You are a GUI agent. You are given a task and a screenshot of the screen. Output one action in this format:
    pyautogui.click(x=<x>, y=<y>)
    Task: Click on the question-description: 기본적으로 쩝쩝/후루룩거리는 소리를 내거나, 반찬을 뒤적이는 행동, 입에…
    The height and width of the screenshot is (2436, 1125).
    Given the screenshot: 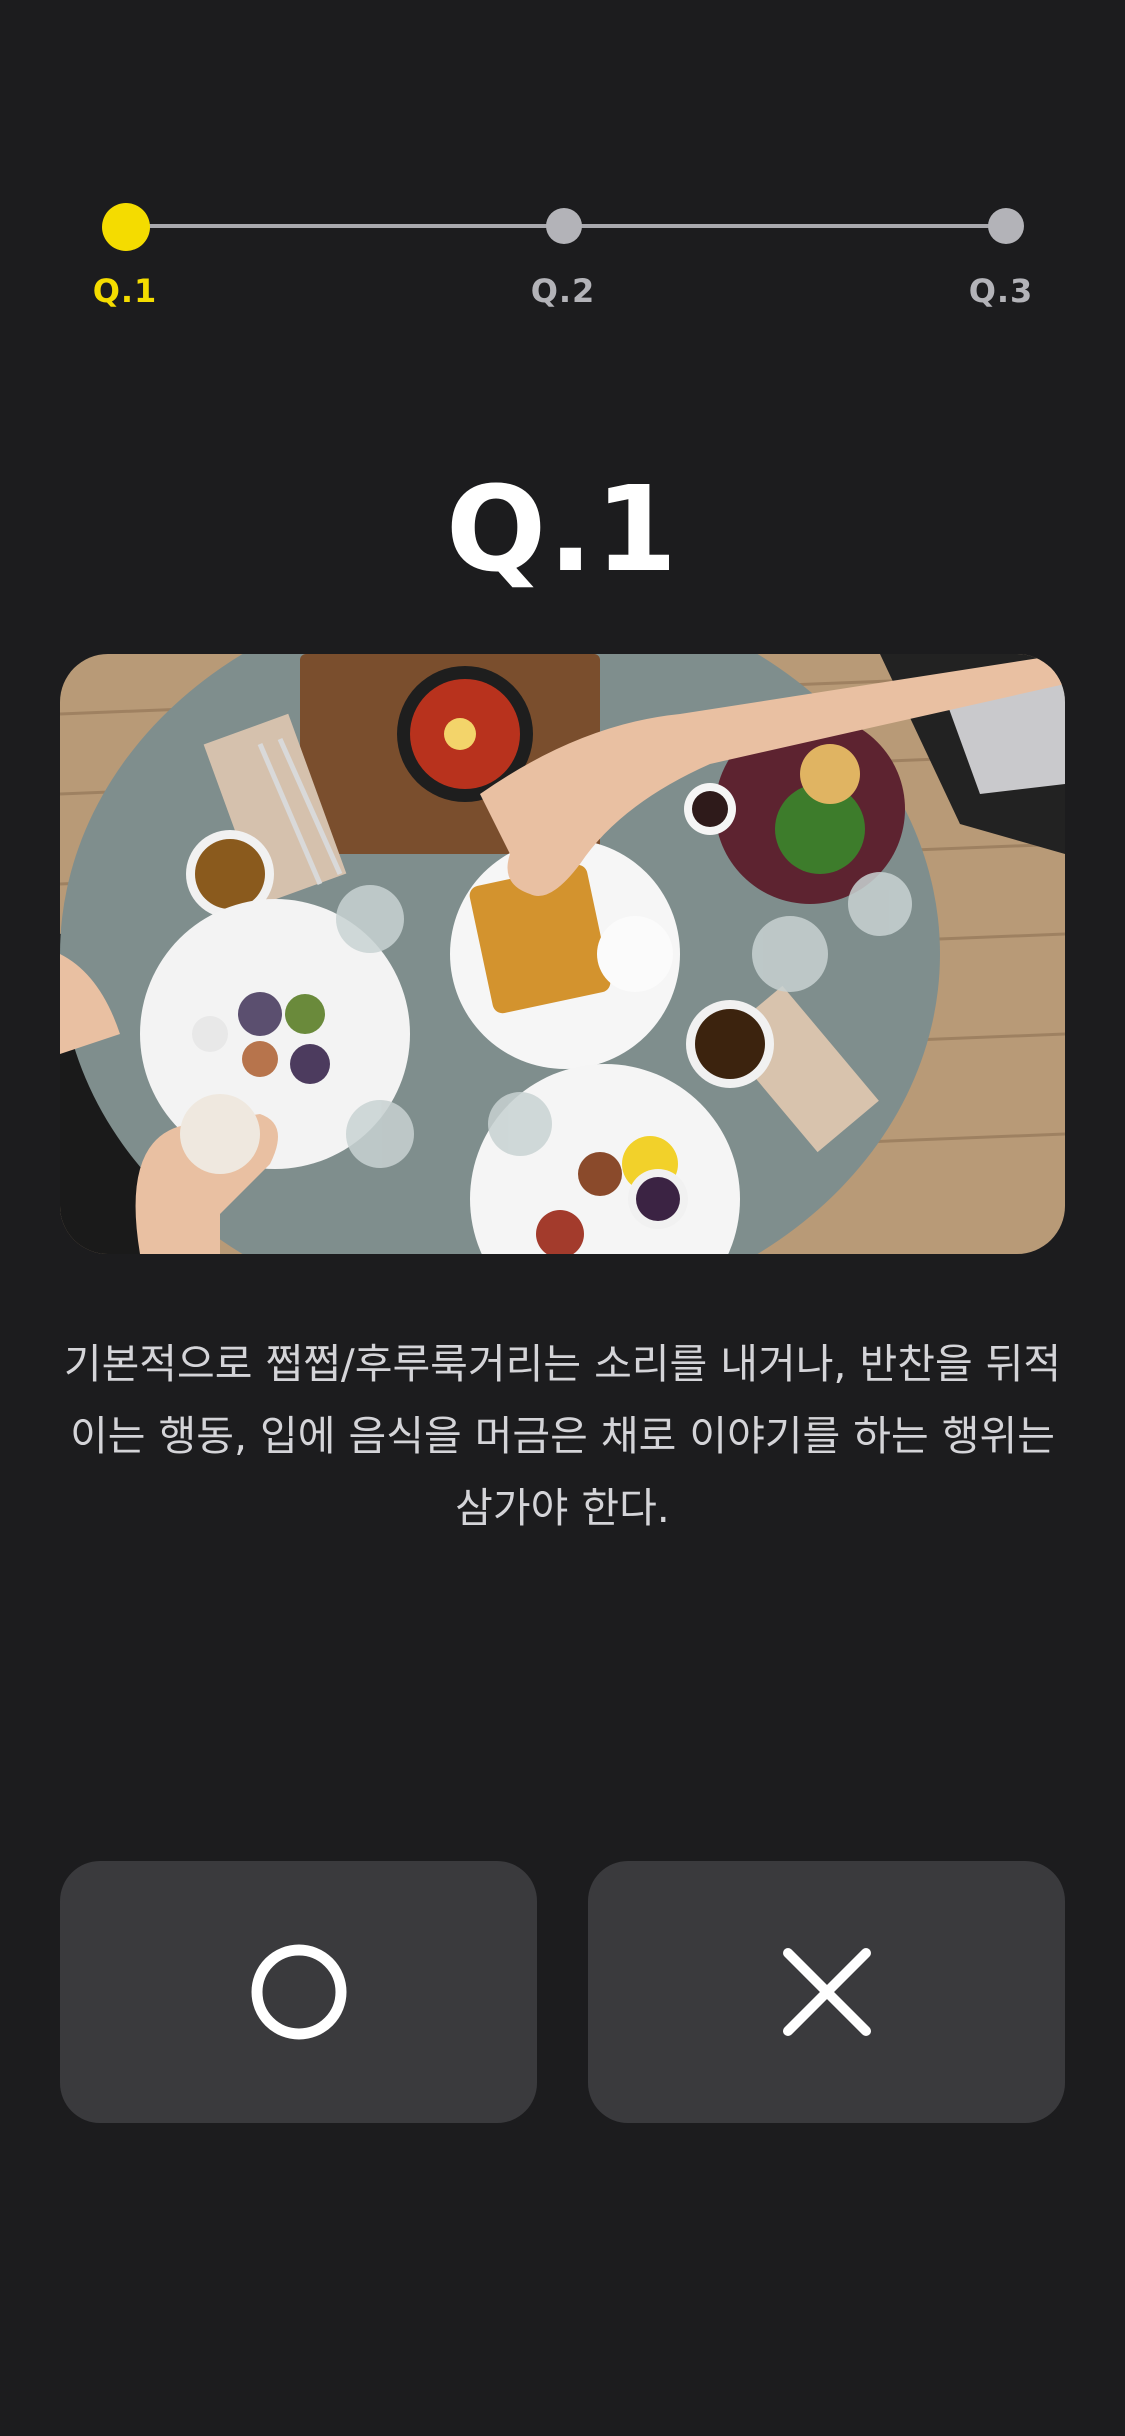 What is the action you would take?
    pyautogui.click(x=562, y=1436)
    